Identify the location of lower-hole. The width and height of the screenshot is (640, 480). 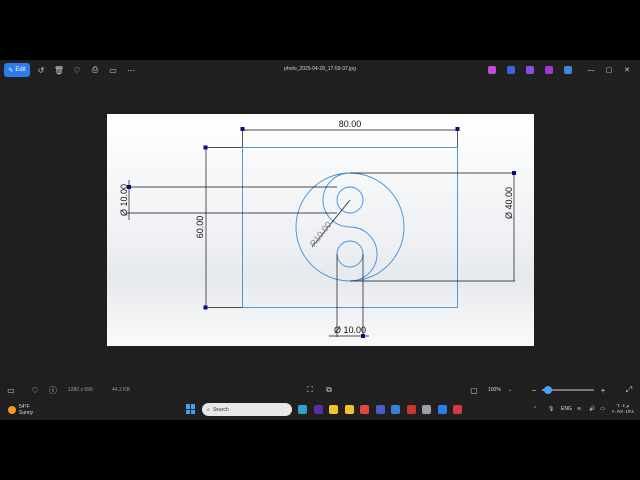
(350, 254).